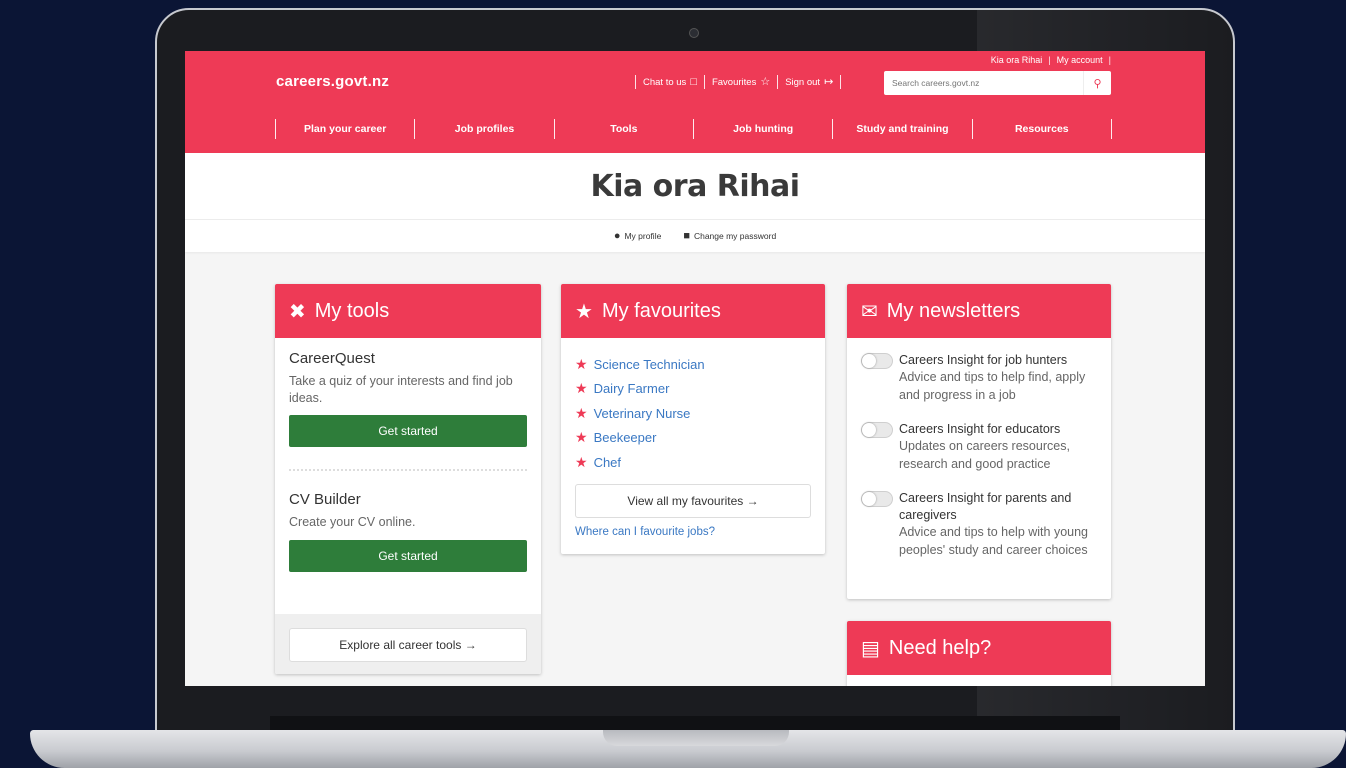 The height and width of the screenshot is (768, 1346). What do you see at coordinates (352, 310) in the screenshot?
I see `my-tools-title: My tools` at bounding box center [352, 310].